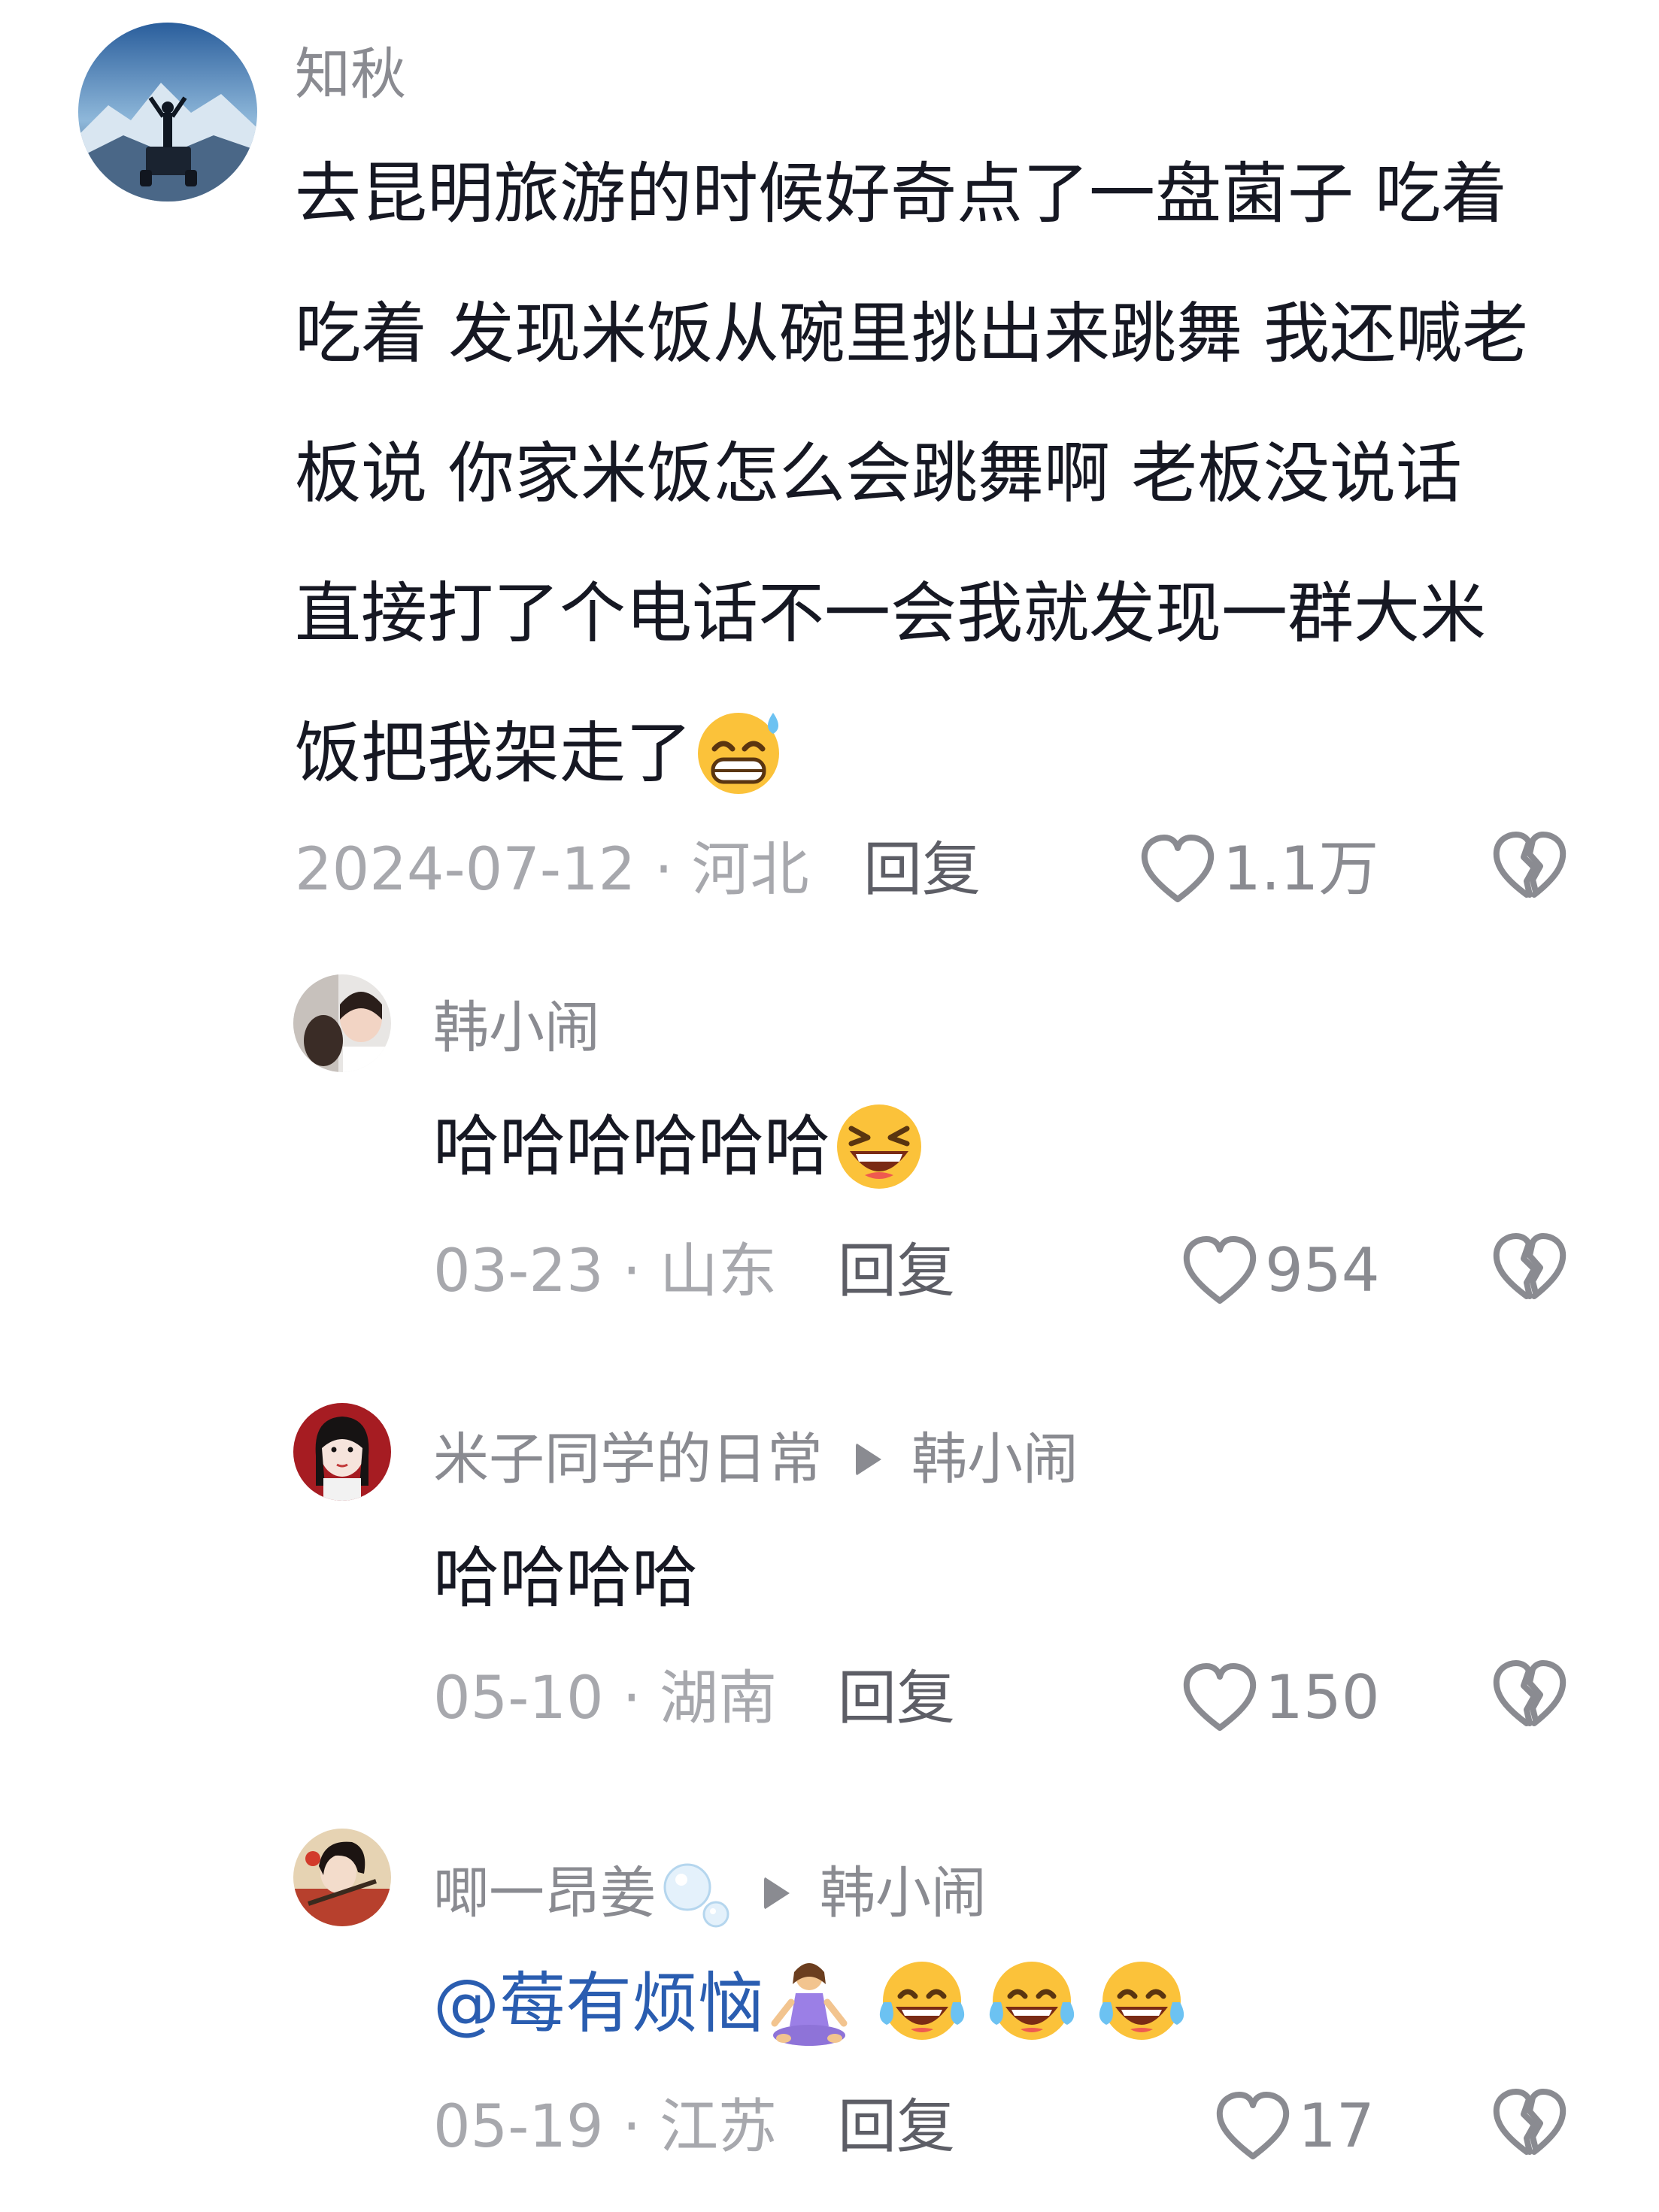 This screenshot has height=2212, width=1659. I want to click on comment-text: 哈哈哈哈哈哈, so click(681, 1147).